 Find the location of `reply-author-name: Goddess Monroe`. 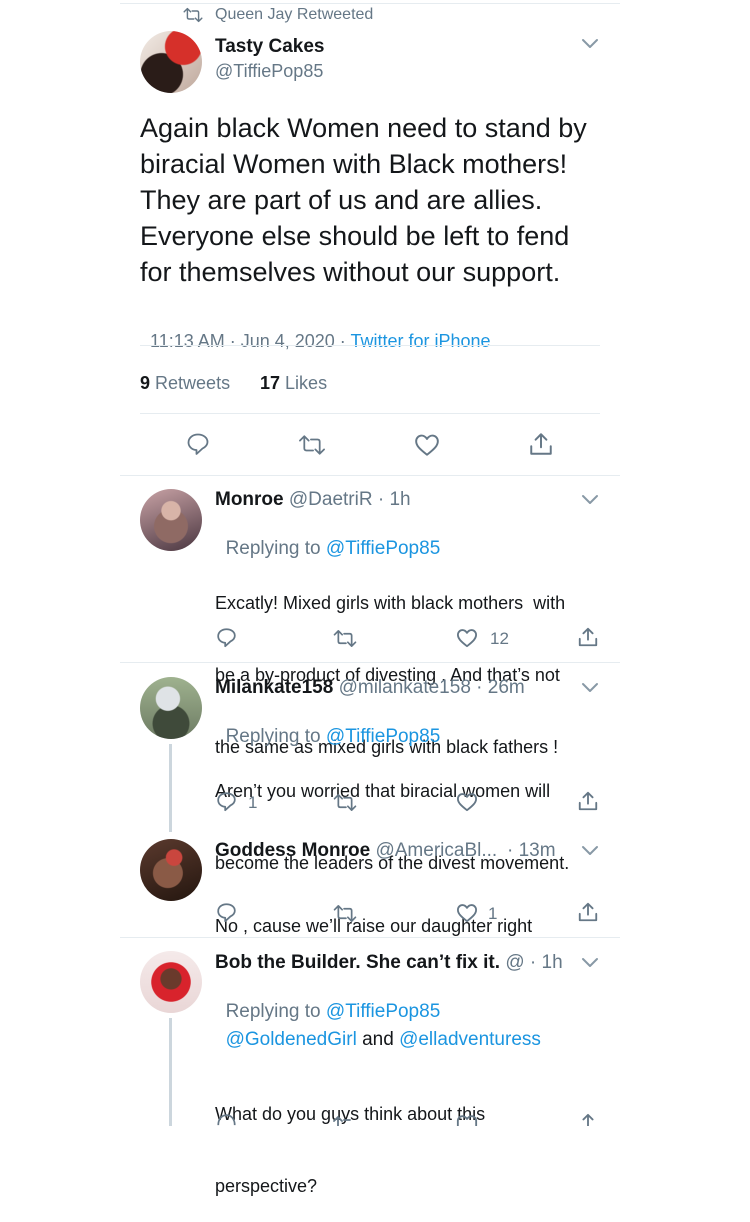

reply-author-name: Goddess Monroe is located at coordinates (292, 850).